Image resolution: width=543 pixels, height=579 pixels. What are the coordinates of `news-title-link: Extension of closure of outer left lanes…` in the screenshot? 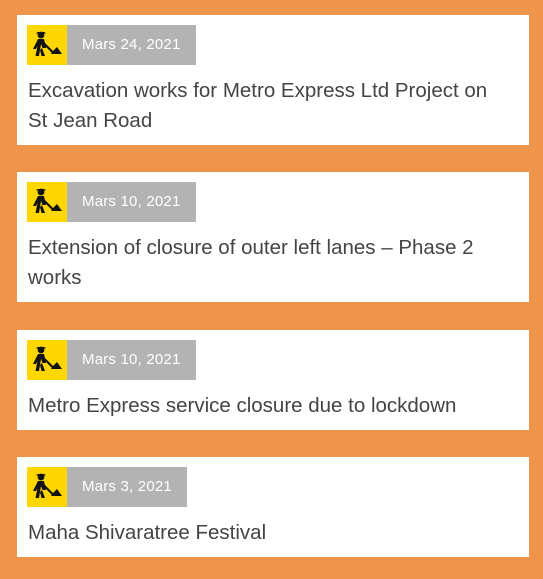 It's located at (268, 263).